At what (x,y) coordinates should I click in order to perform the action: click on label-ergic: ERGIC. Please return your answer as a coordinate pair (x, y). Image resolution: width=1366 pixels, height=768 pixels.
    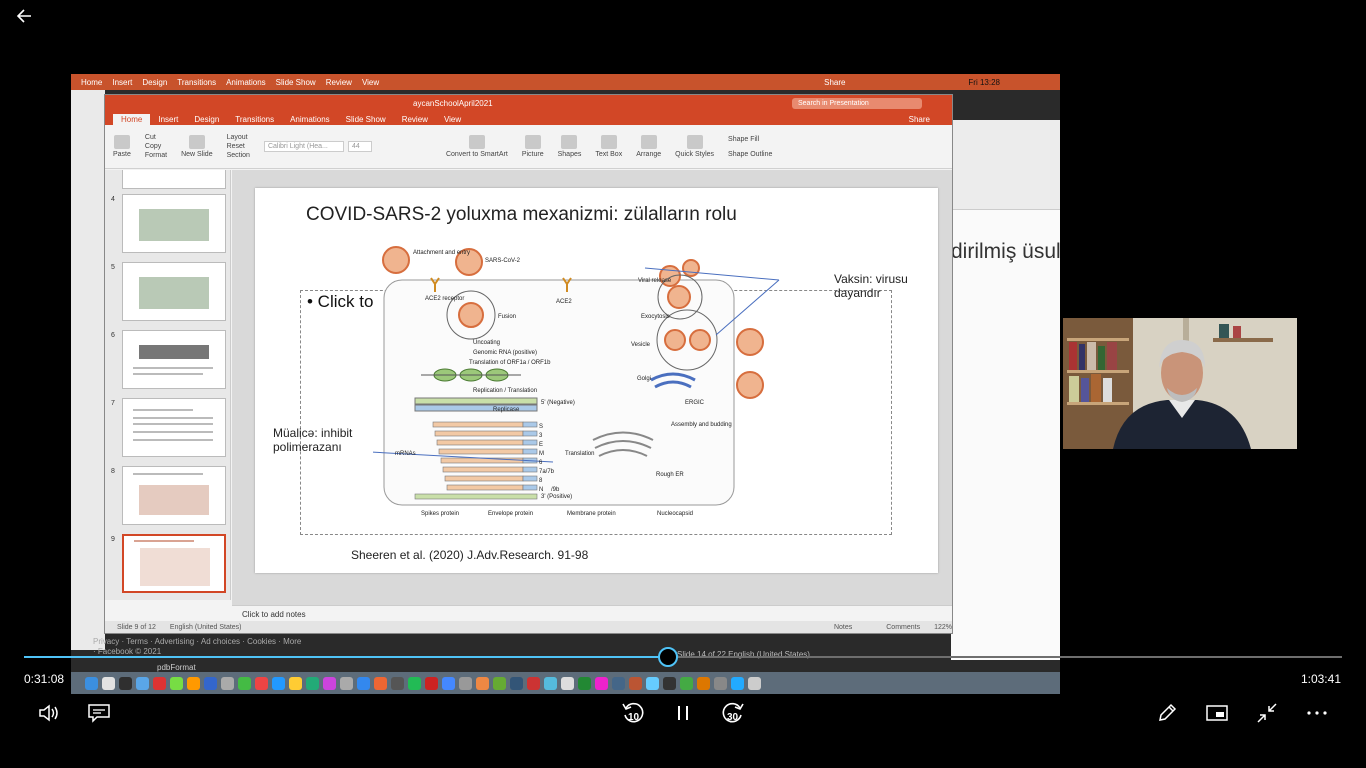
    Looking at the image, I should click on (695, 403).